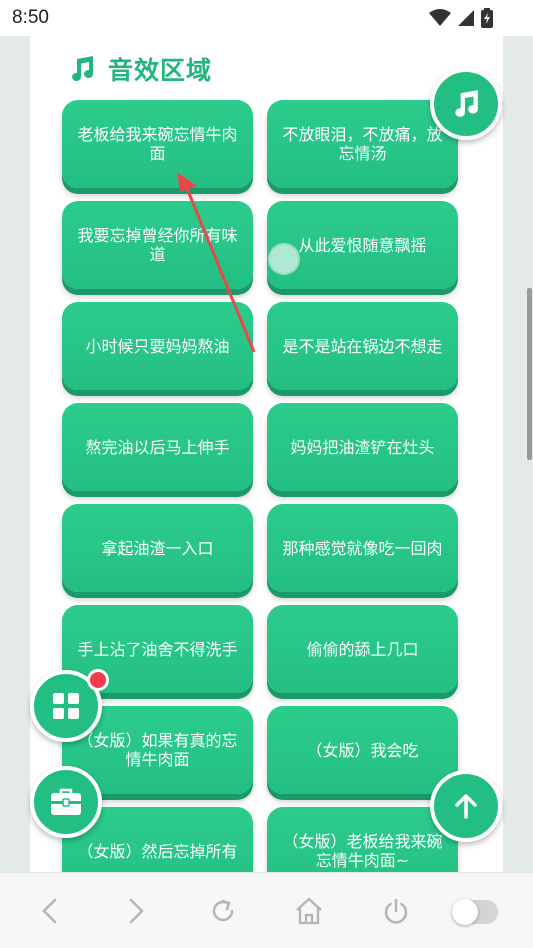 The height and width of the screenshot is (948, 533). Describe the element at coordinates (98, 680) in the screenshot. I see `notification-badge` at that location.